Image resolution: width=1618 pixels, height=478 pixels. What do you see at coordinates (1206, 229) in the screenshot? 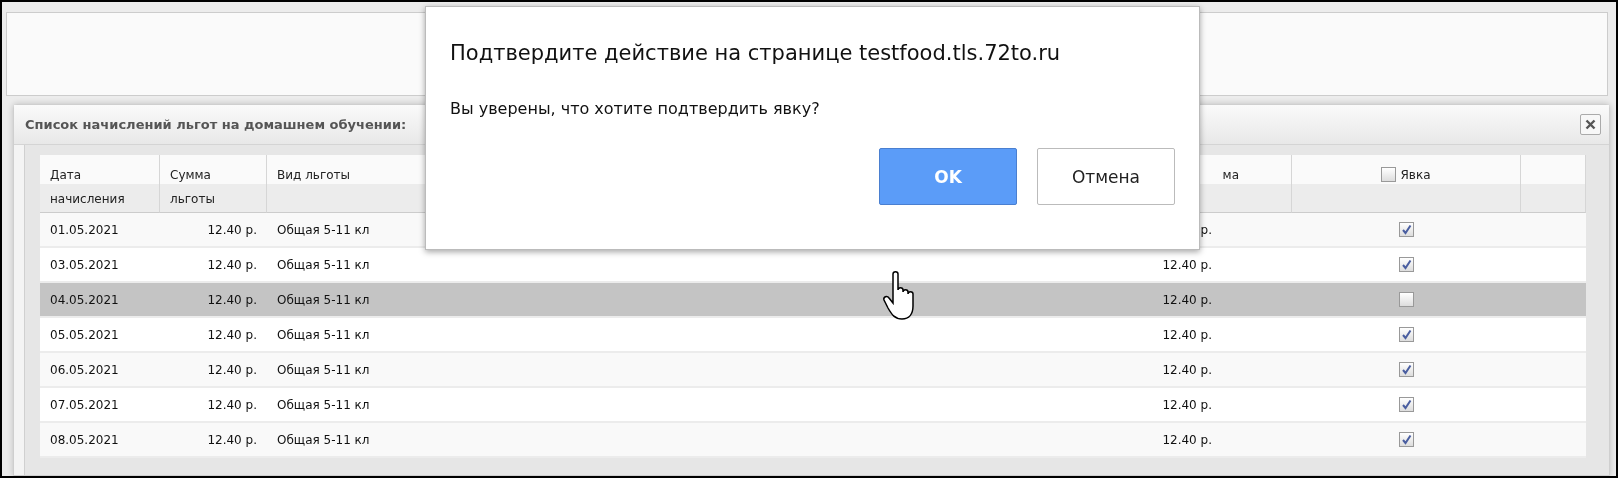
I see `table-cell: р.` at bounding box center [1206, 229].